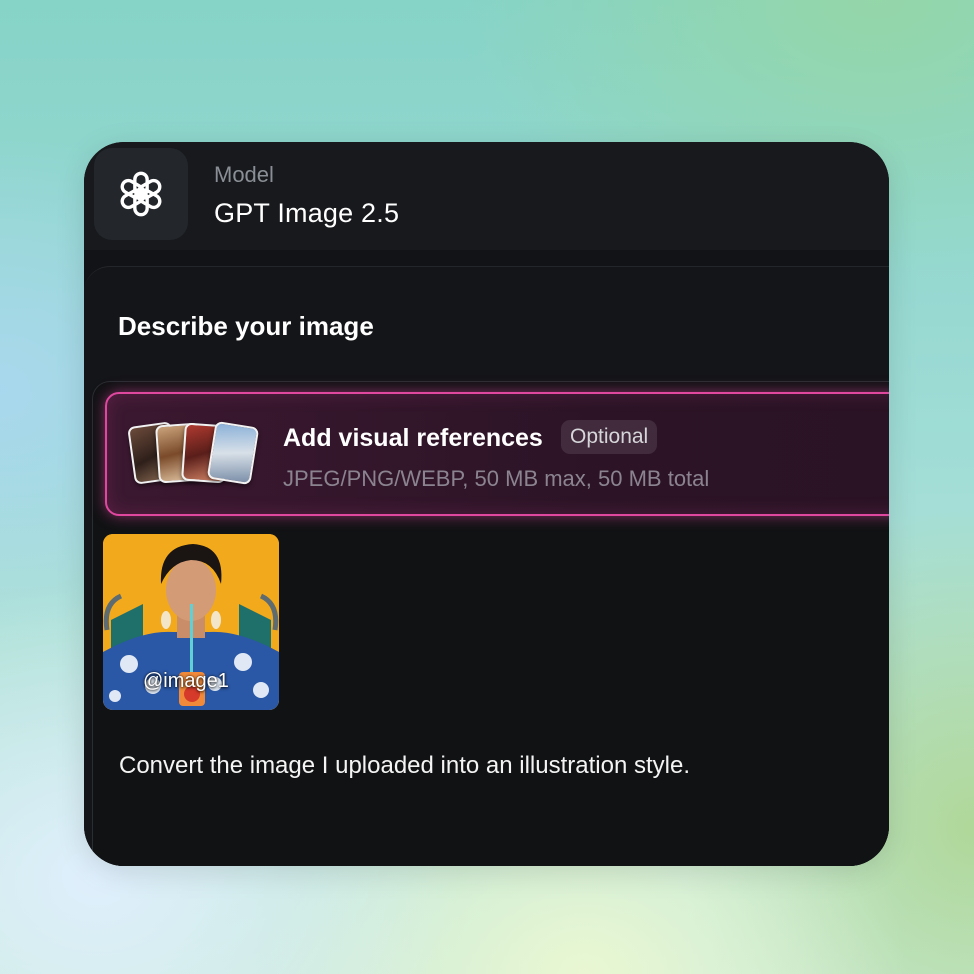 The image size is (974, 974). I want to click on model-header: Model GPT Image 2.5, so click(486, 196).